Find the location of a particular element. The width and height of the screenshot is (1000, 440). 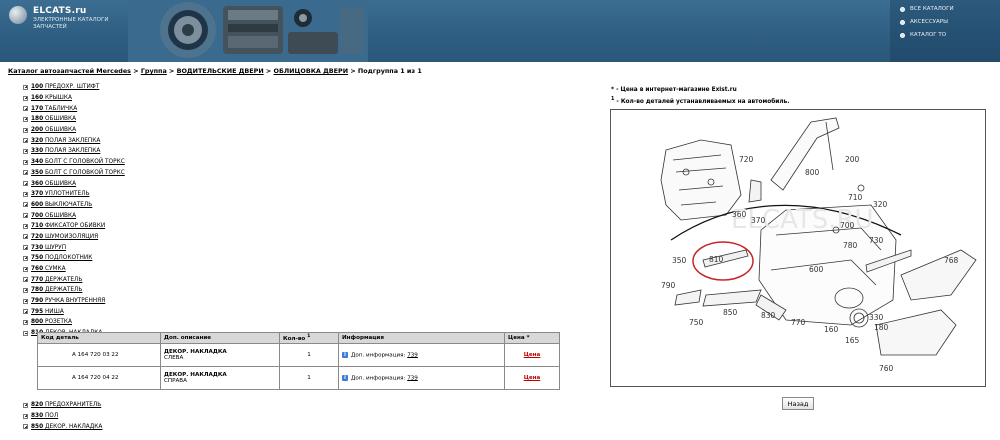

tree-item: 710 ФИКСАТОР ОБИВКИ is located at coordinates (74, 226).